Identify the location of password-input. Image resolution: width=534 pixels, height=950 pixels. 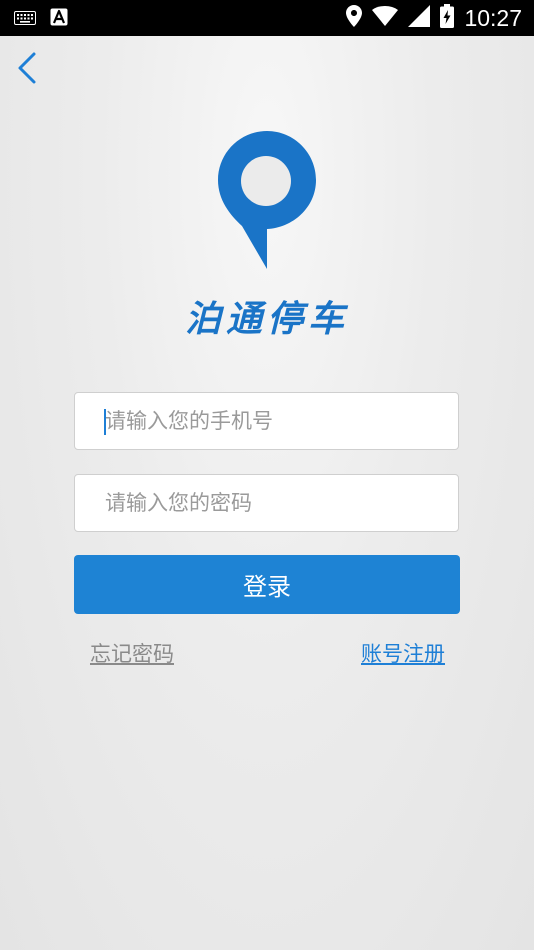
(266, 503).